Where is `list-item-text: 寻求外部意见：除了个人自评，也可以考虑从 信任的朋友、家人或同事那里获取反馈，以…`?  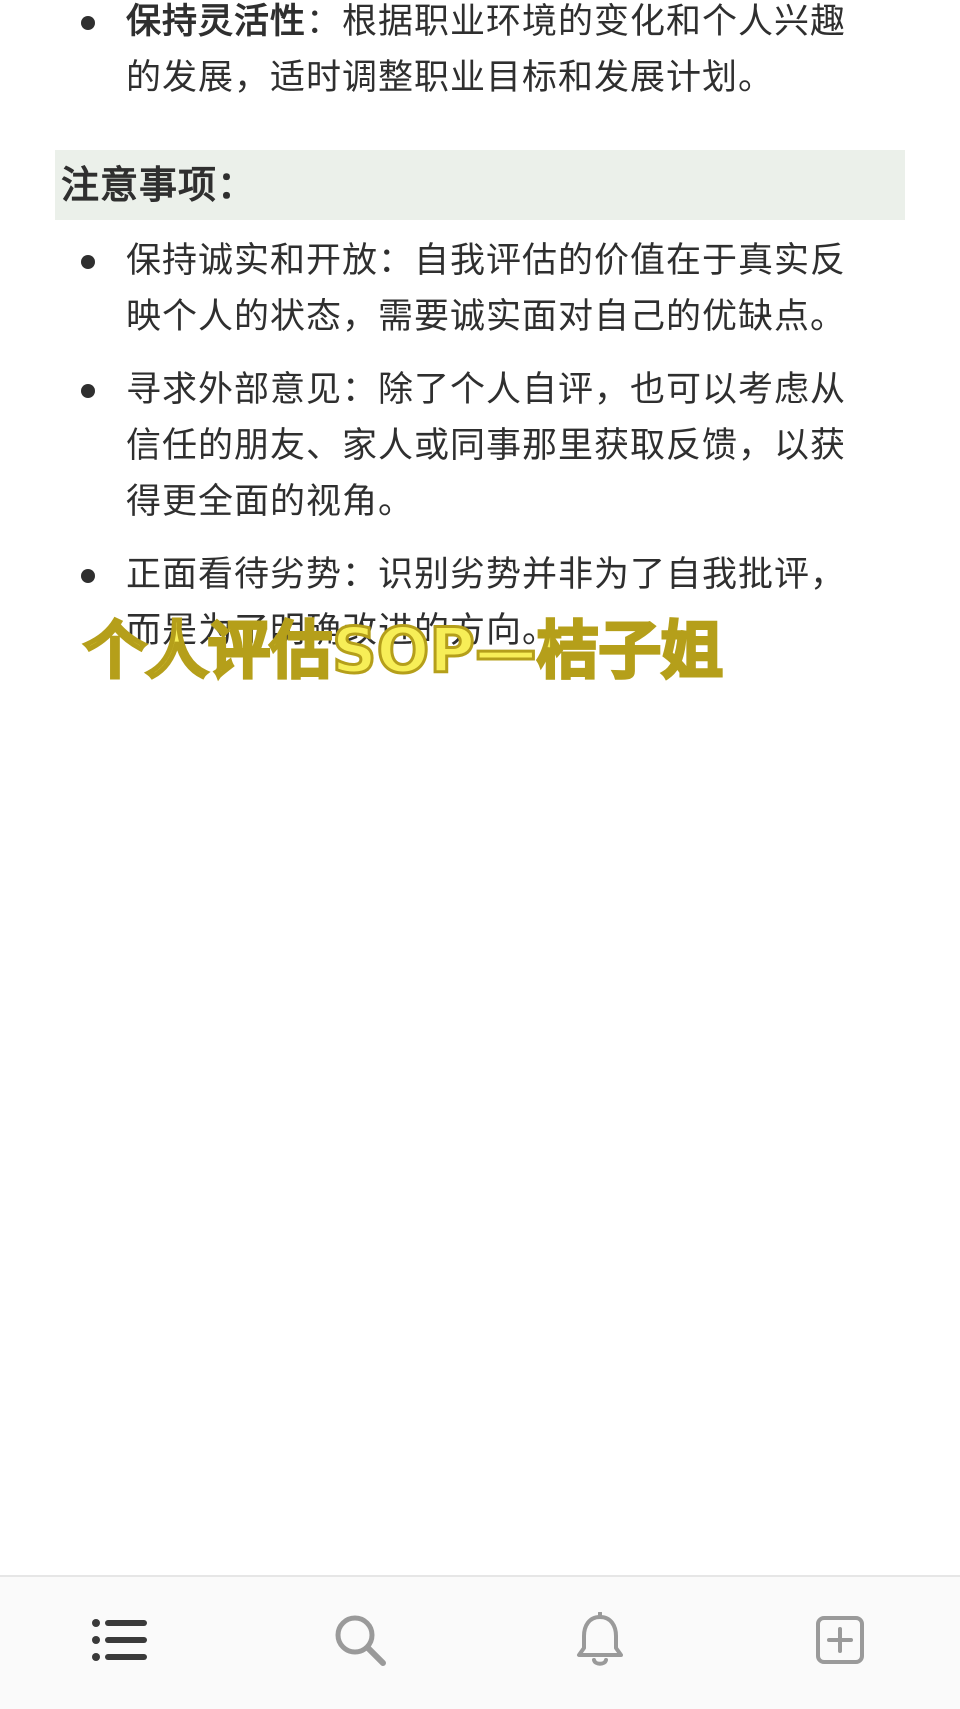 list-item-text: 寻求外部意见：除了个人自评，也可以考虑从 信任的朋友、家人或同事那里获取反馈，以… is located at coordinates (511, 446).